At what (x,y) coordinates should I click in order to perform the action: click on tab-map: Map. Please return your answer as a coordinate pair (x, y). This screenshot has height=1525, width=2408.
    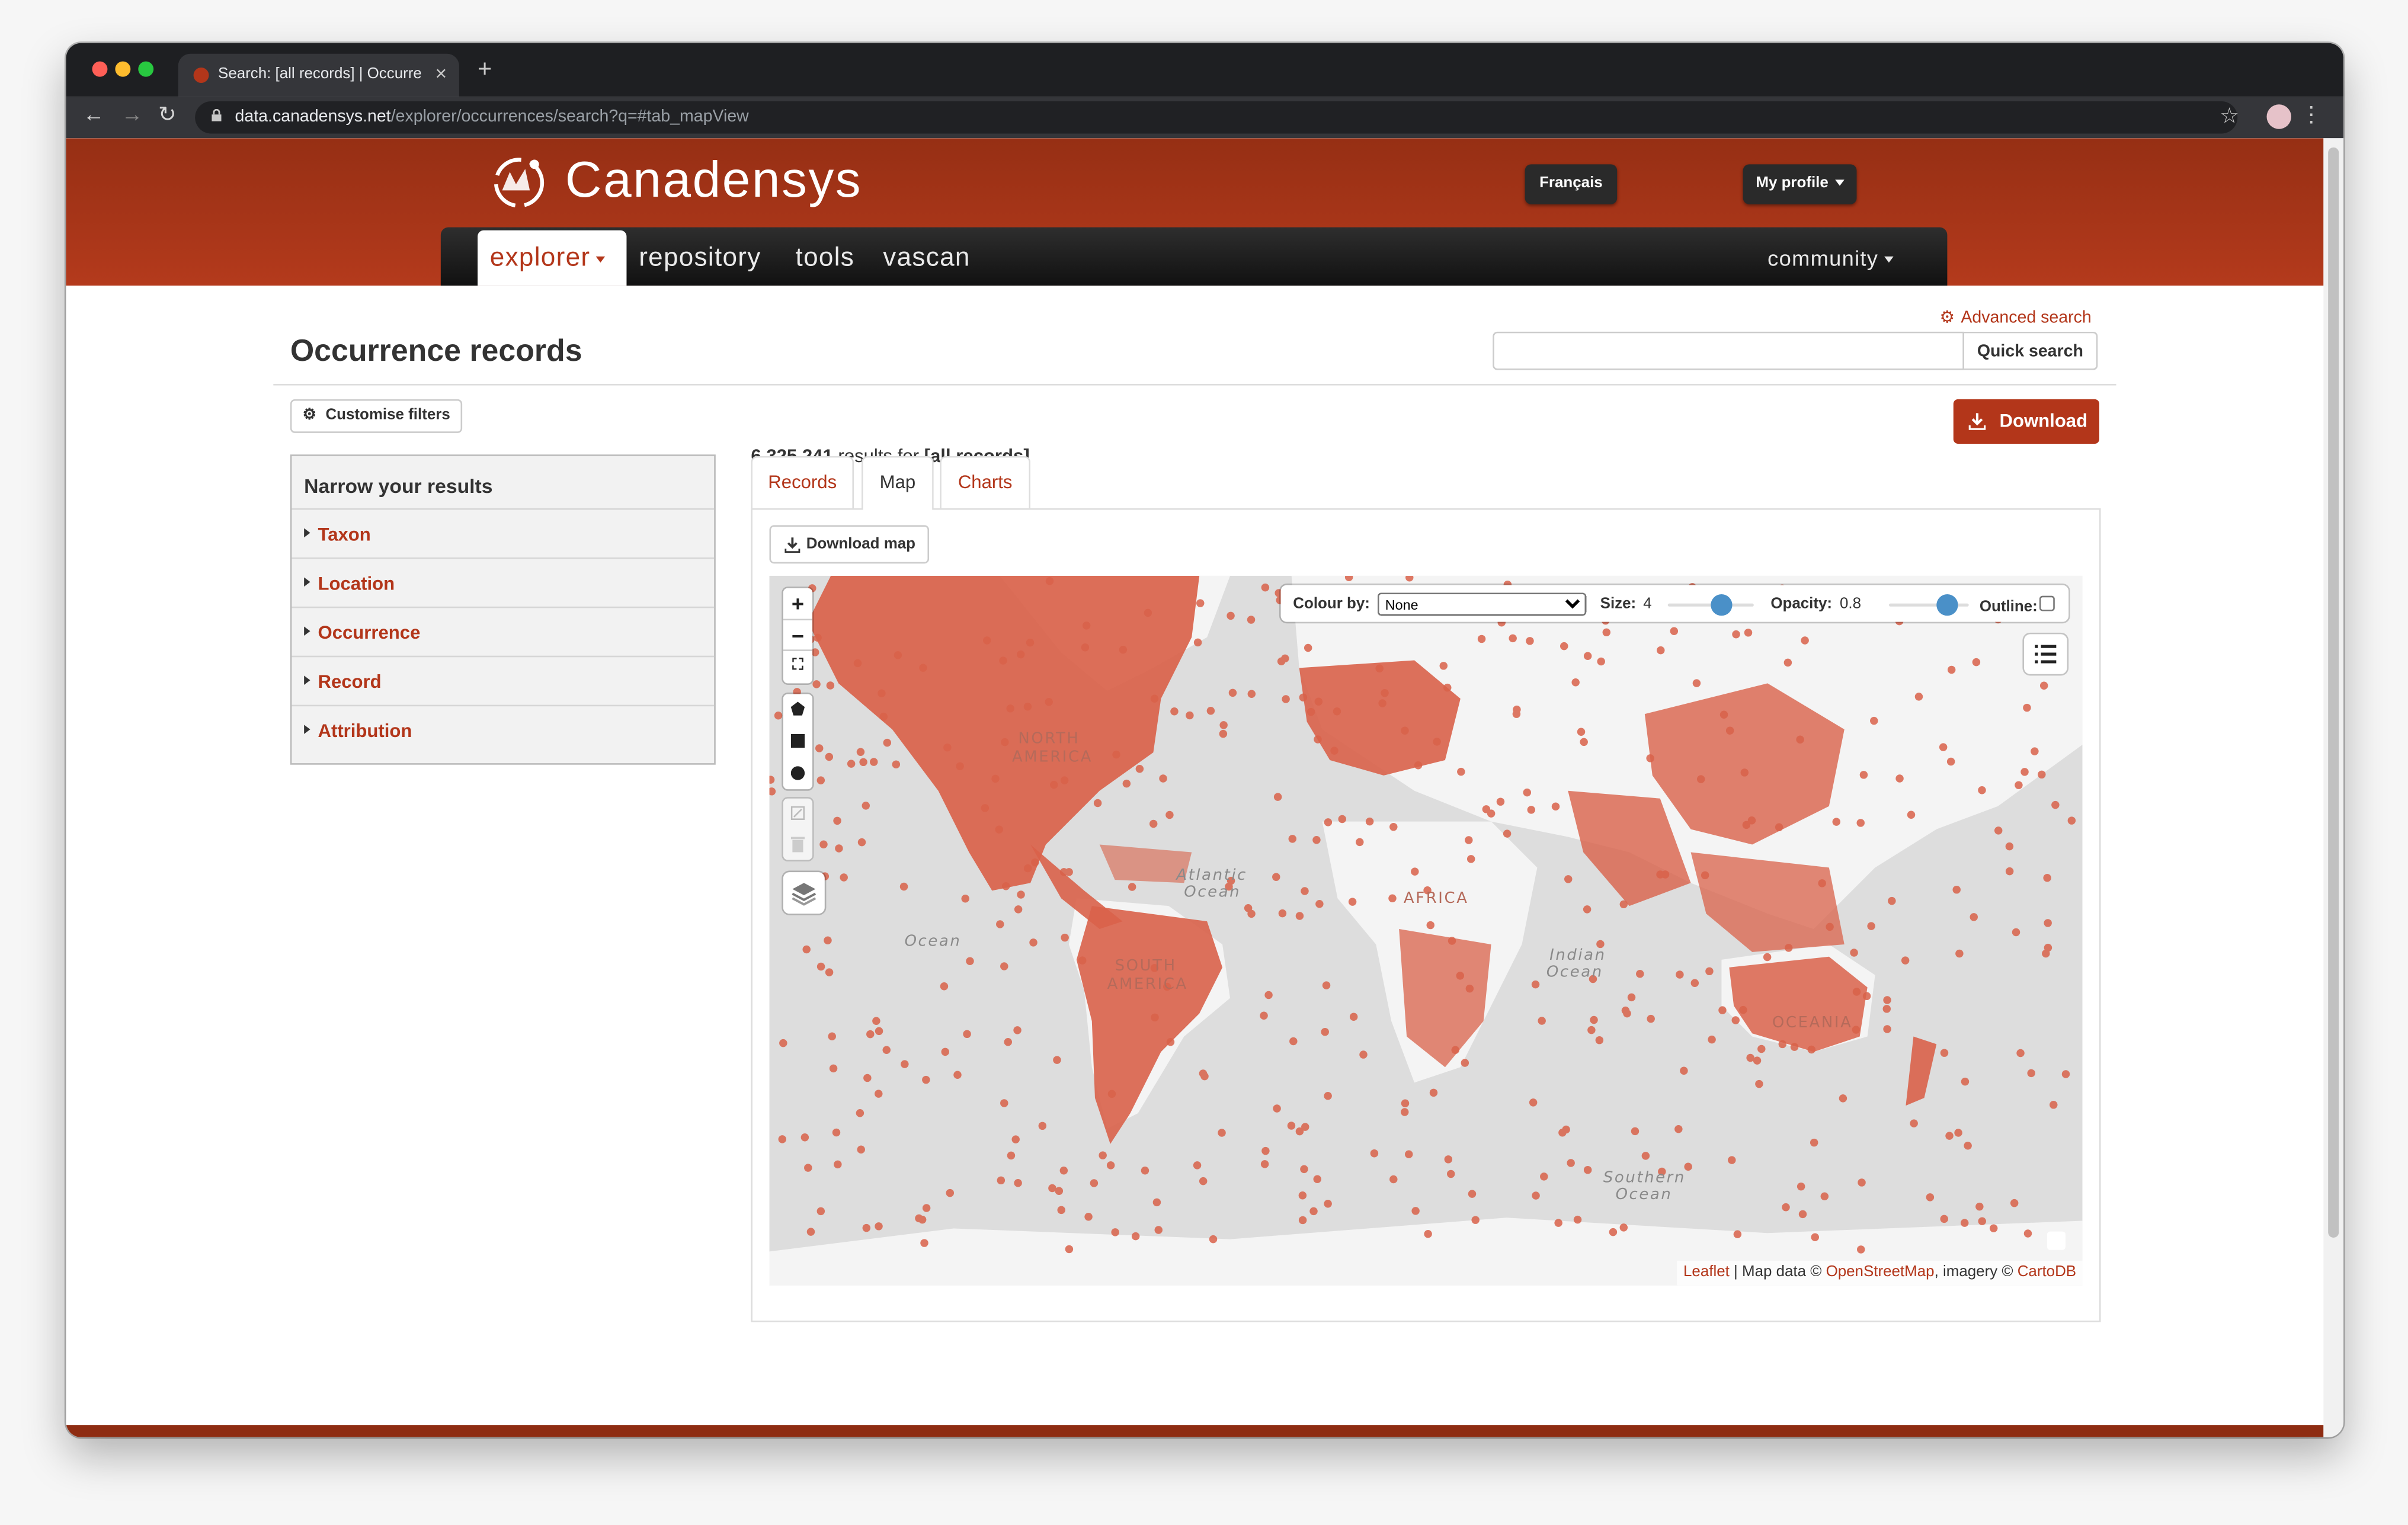
    Looking at the image, I should click on (897, 483).